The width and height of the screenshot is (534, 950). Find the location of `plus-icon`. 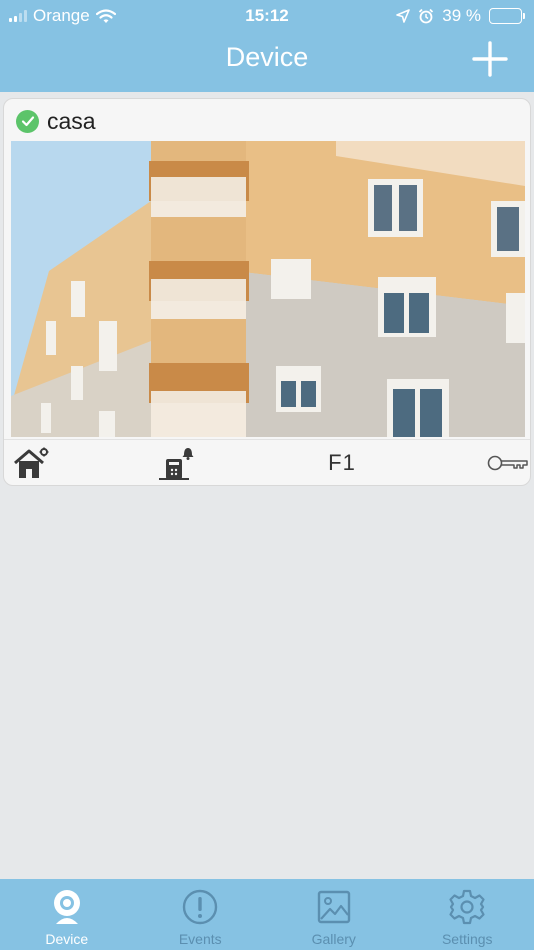

plus-icon is located at coordinates (490, 59).